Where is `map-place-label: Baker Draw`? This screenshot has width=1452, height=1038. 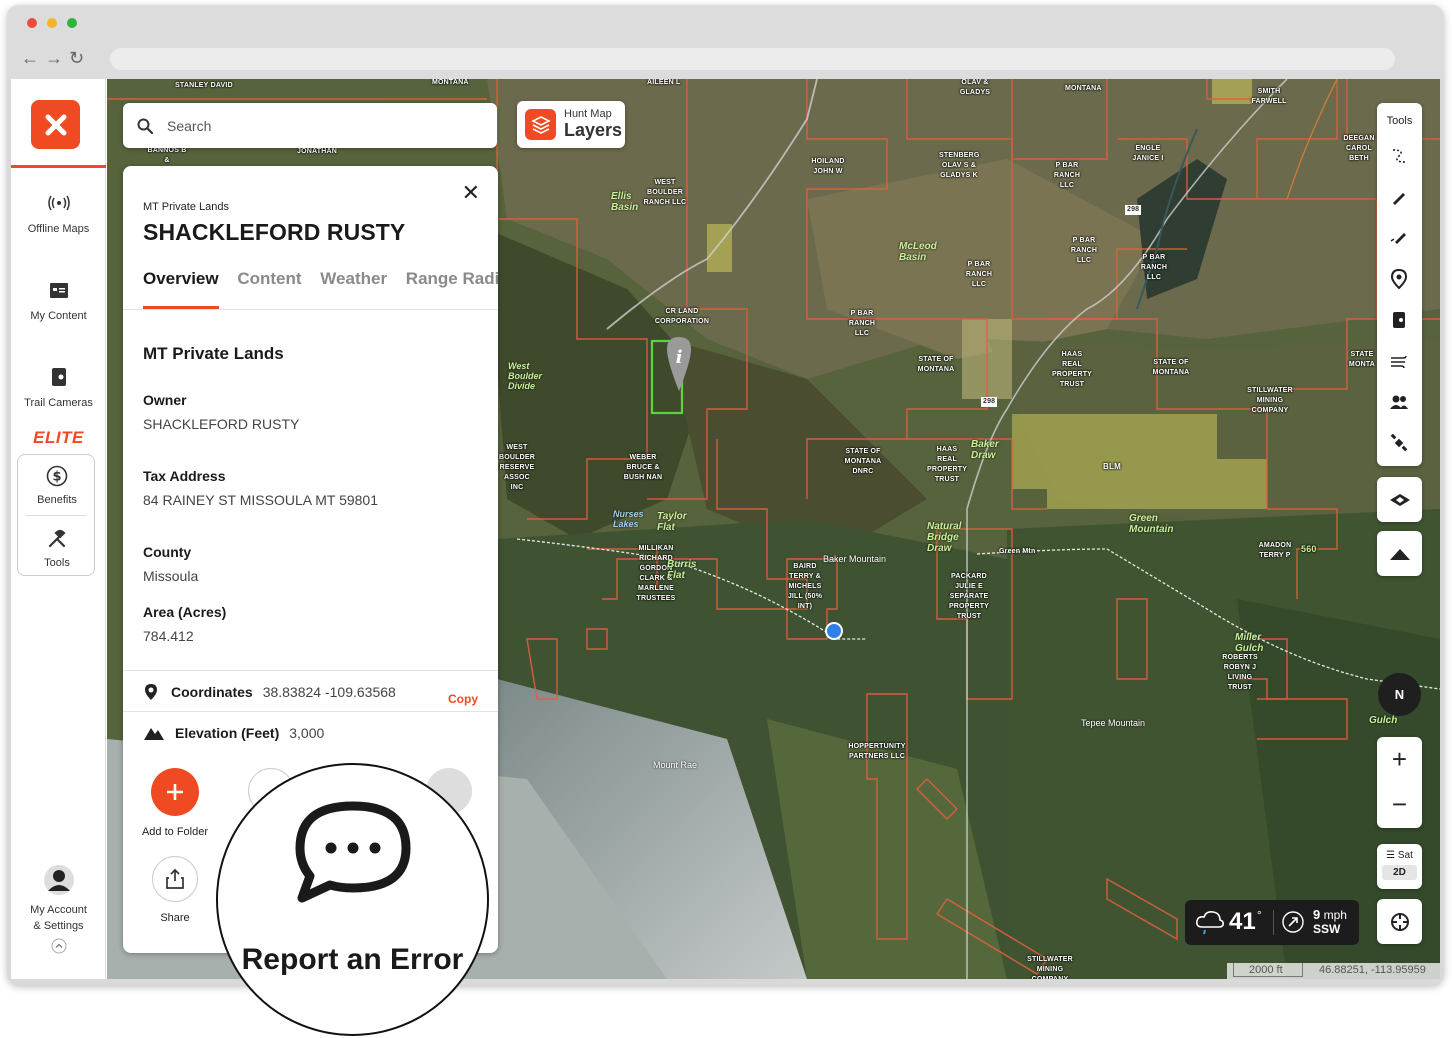 map-place-label: Baker Draw is located at coordinates (985, 450).